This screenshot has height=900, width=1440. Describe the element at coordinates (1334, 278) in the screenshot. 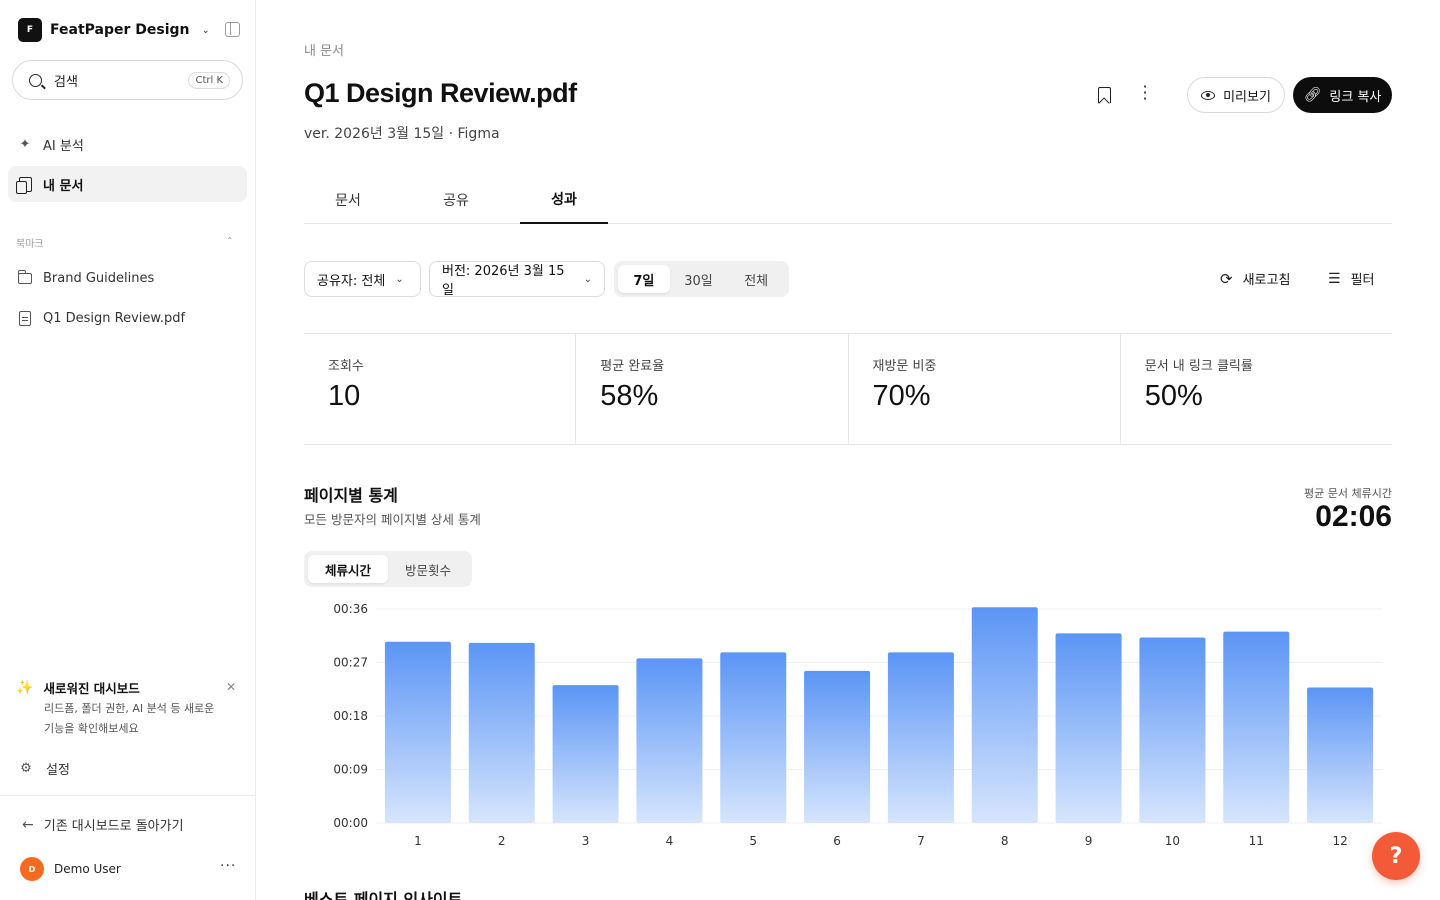

I see `filter-sliders-icon: ☰` at that location.